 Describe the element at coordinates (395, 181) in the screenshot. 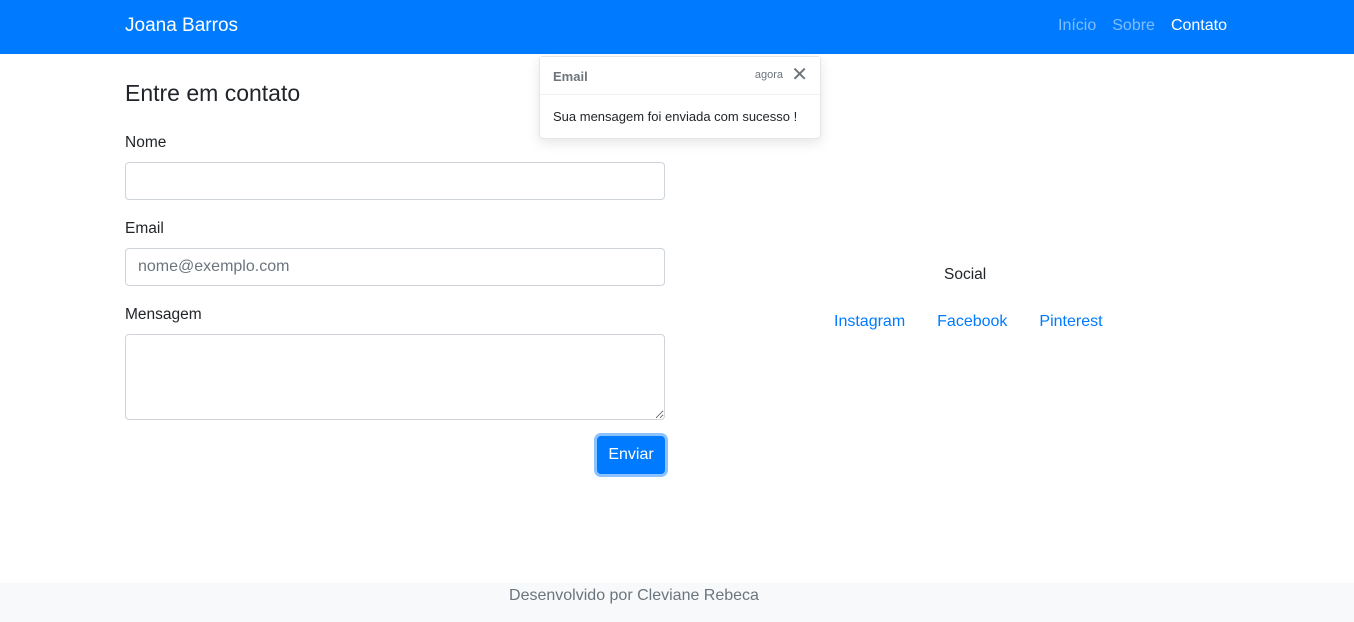

I see `name-field` at that location.